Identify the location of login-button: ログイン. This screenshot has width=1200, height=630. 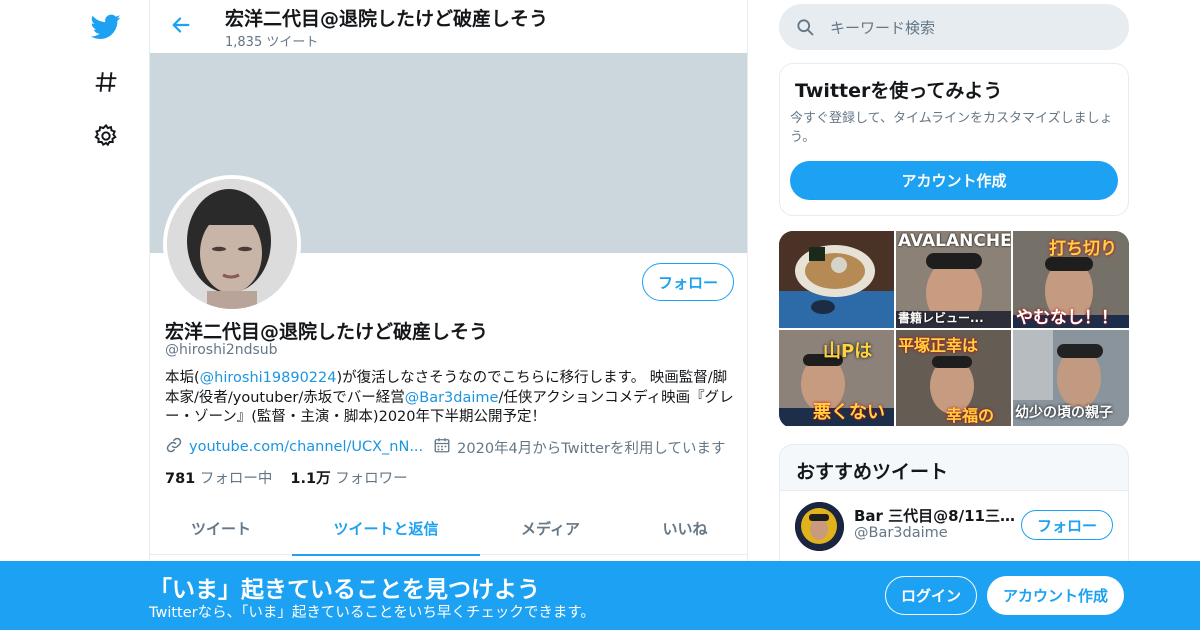
(931, 595).